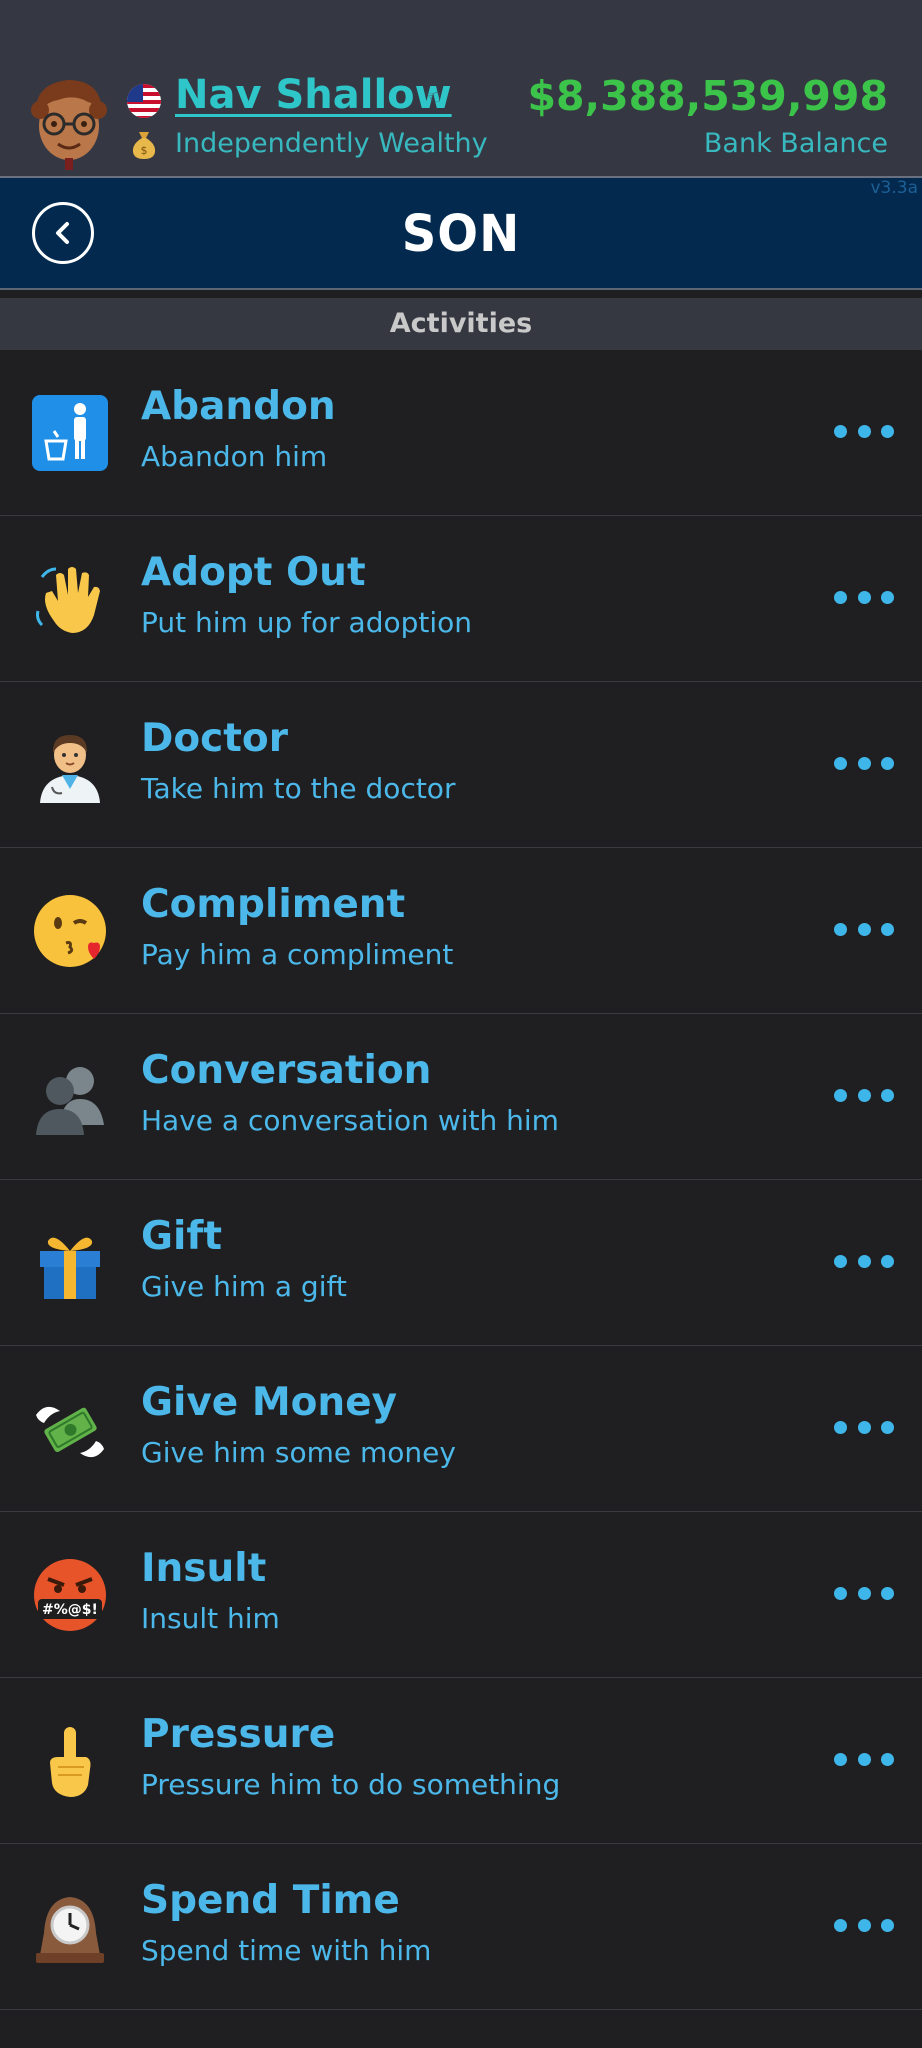 The width and height of the screenshot is (922, 2048). What do you see at coordinates (70, 1930) in the screenshot?
I see `mantel-clock-icon` at bounding box center [70, 1930].